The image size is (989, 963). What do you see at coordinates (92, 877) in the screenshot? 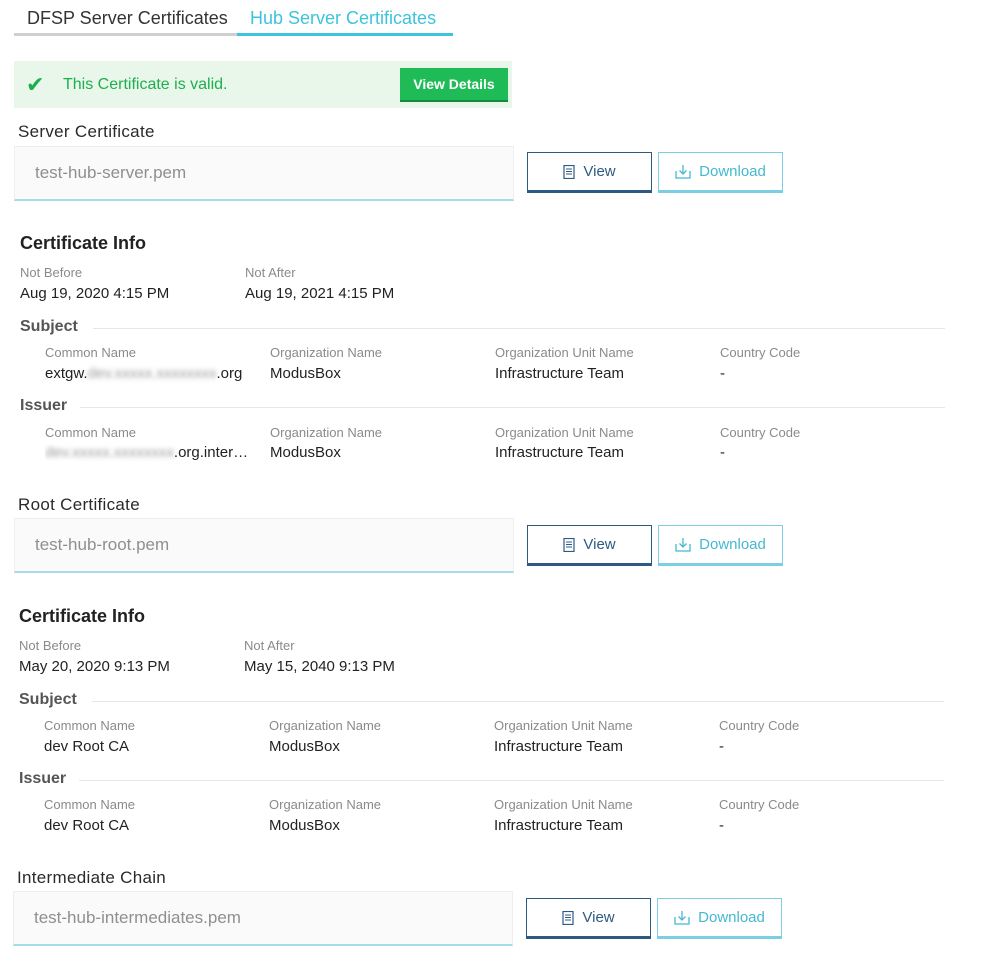
I see `intermediate-chain-label: Intermediate Chain` at bounding box center [92, 877].